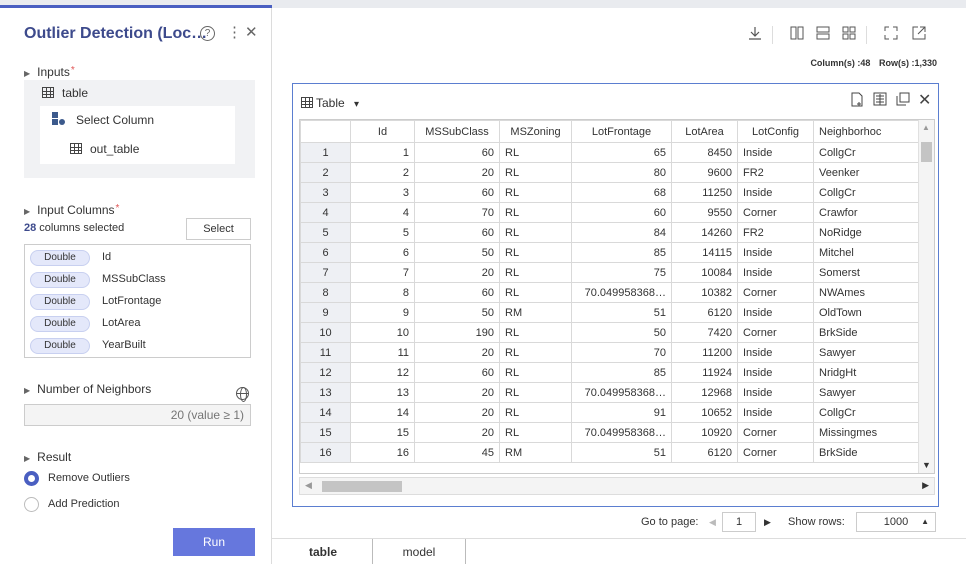 The width and height of the screenshot is (966, 564). I want to click on row-number-cell: 3, so click(325, 192).